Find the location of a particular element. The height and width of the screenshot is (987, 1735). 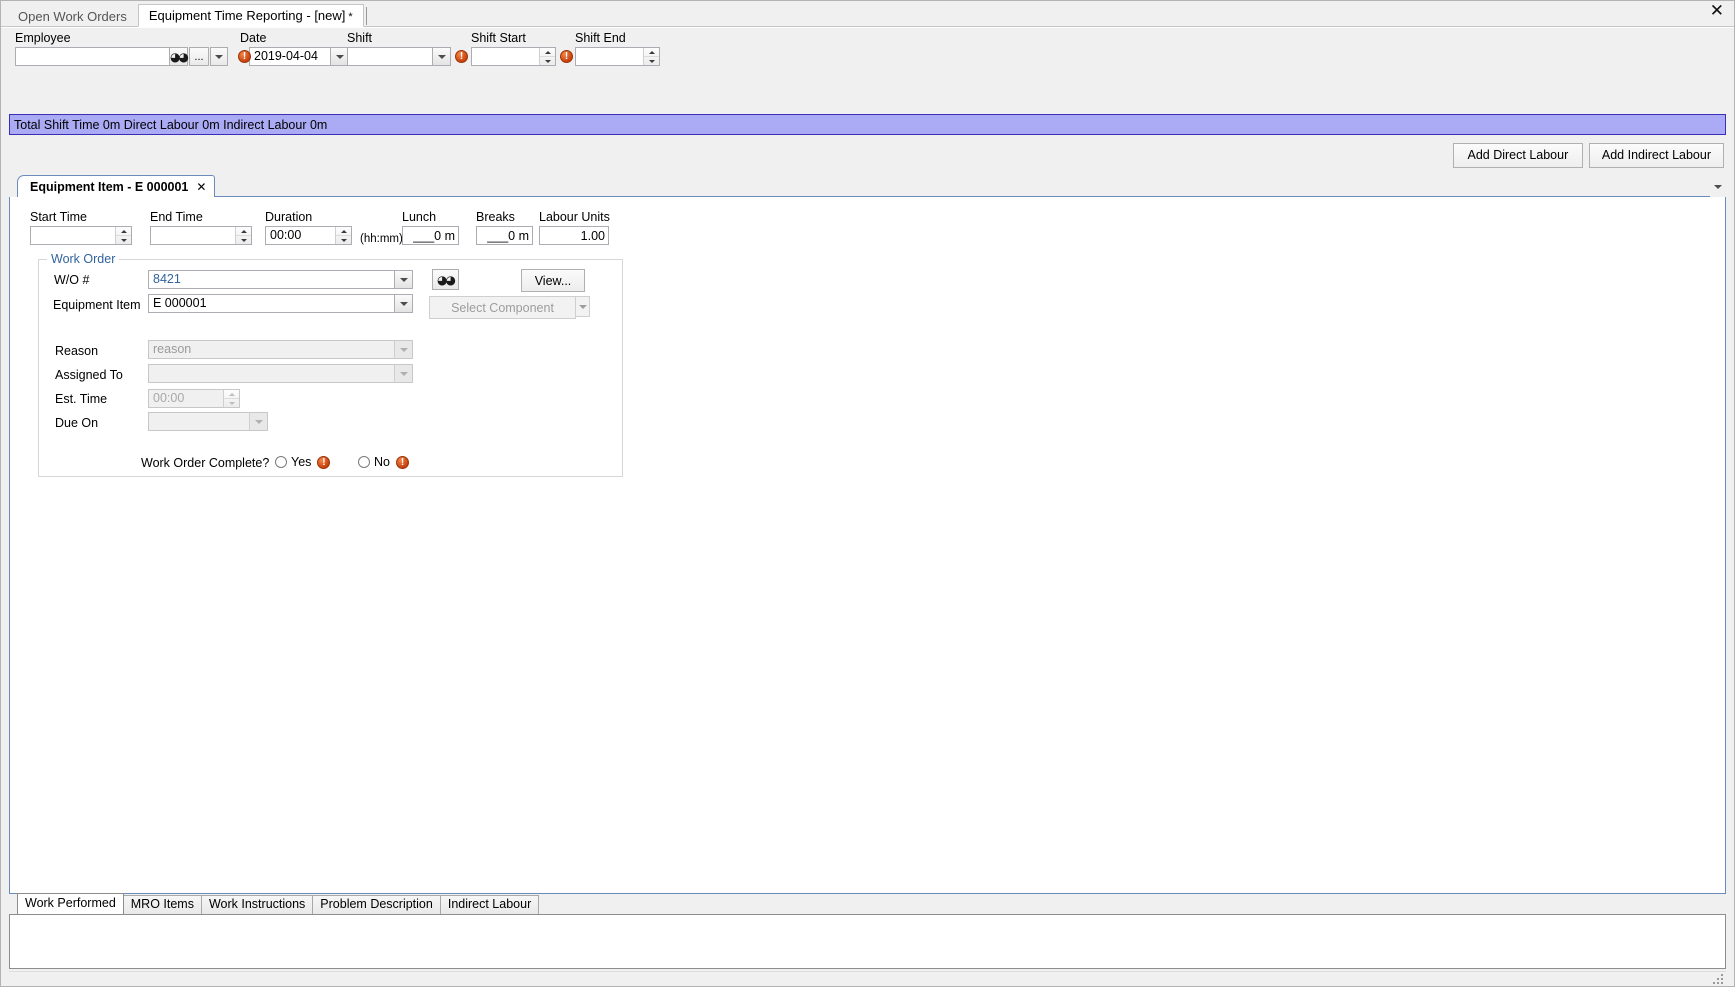

binoculars-icon: ◕◕ is located at coordinates (179, 56).